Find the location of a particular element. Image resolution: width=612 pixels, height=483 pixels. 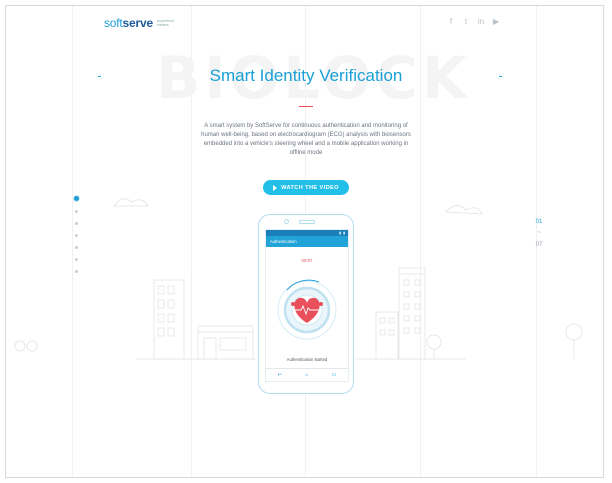

watch-video-label: WATCH THE VIDEO is located at coordinates (310, 187).